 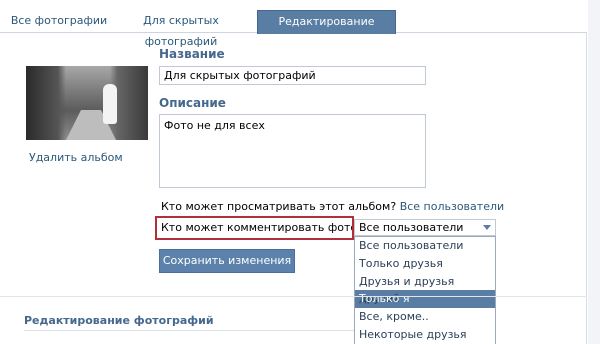 What do you see at coordinates (256, 227) in the screenshot?
I see `comment-privacy-question: Кто может комментировать фотографии?` at bounding box center [256, 227].